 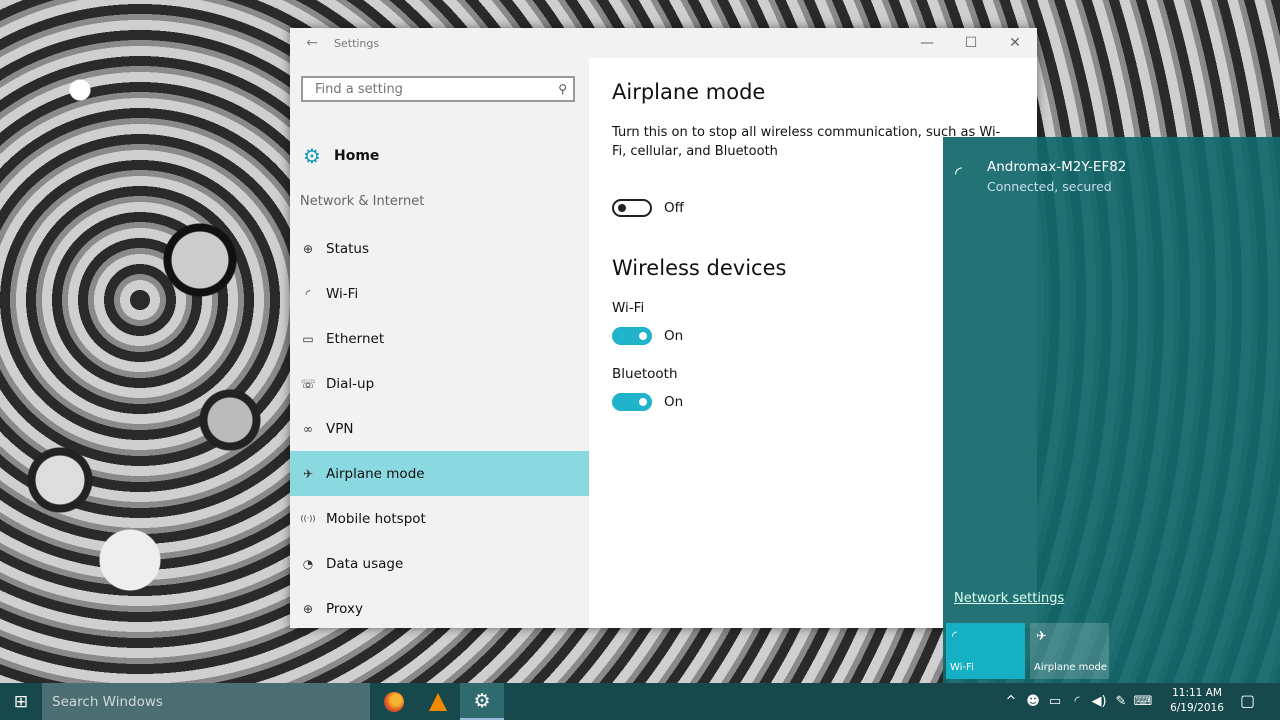 I want to click on battery-icon: ▭, so click(x=1055, y=701).